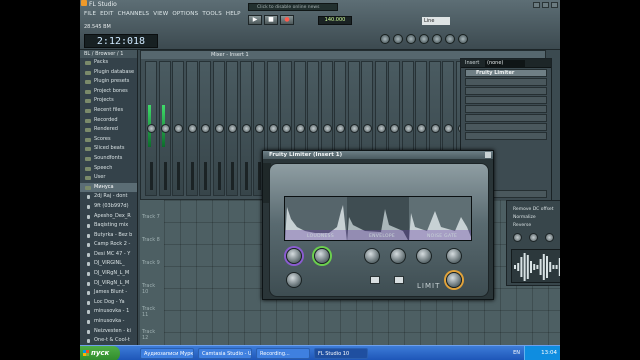 The height and width of the screenshot is (360, 640). What do you see at coordinates (450, 39) in the screenshot?
I see `plugin-icon` at bounding box center [450, 39].